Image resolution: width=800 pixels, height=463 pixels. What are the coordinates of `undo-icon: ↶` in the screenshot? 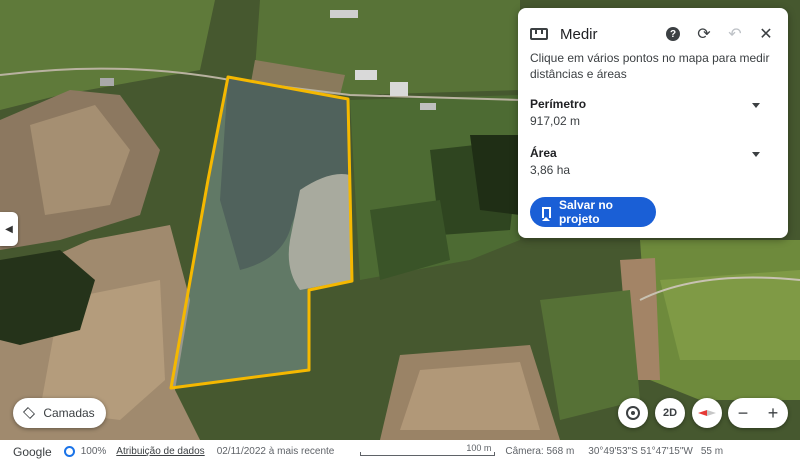 It's located at (735, 34).